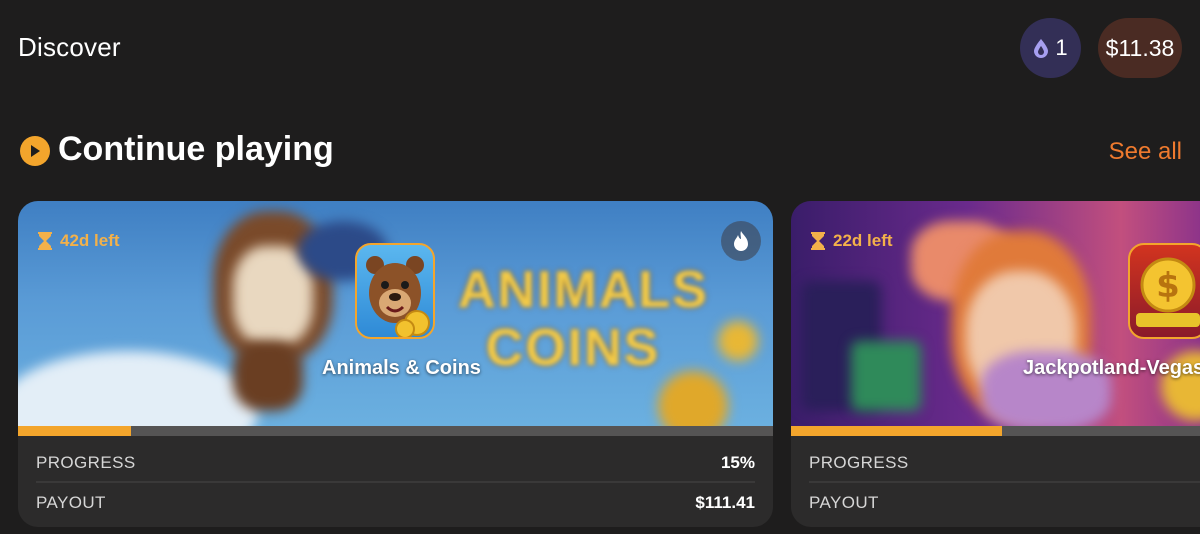 The width and height of the screenshot is (1200, 534). I want to click on game-icon, so click(395, 291).